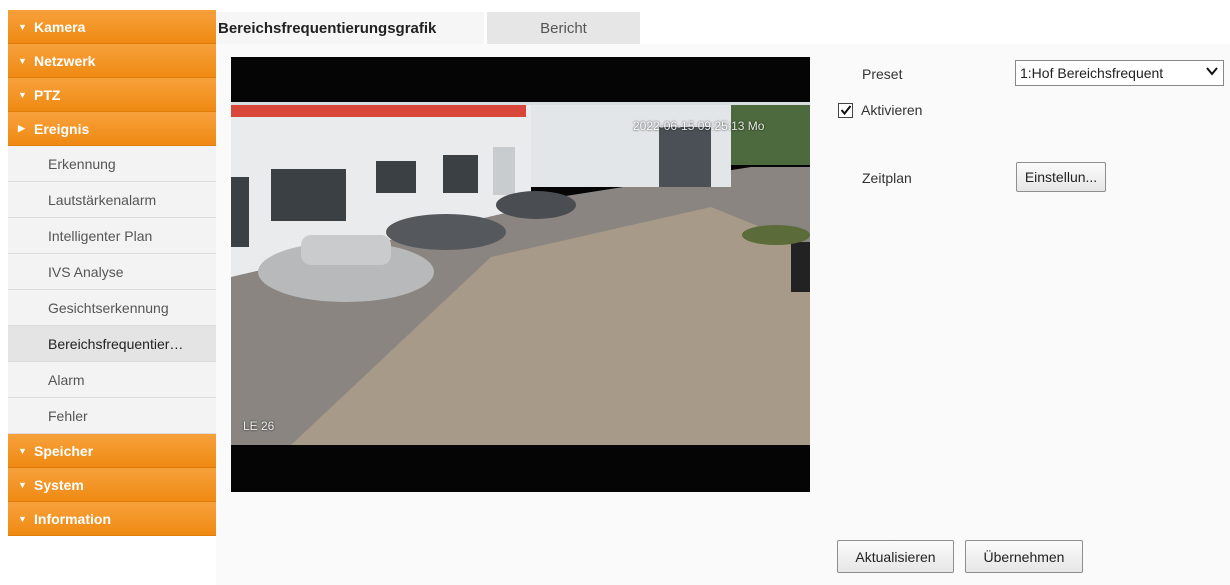 This screenshot has width=1230, height=585. What do you see at coordinates (112, 236) in the screenshot?
I see `sidebar-item-intelligenter-plan: Intelligenter Plan` at bounding box center [112, 236].